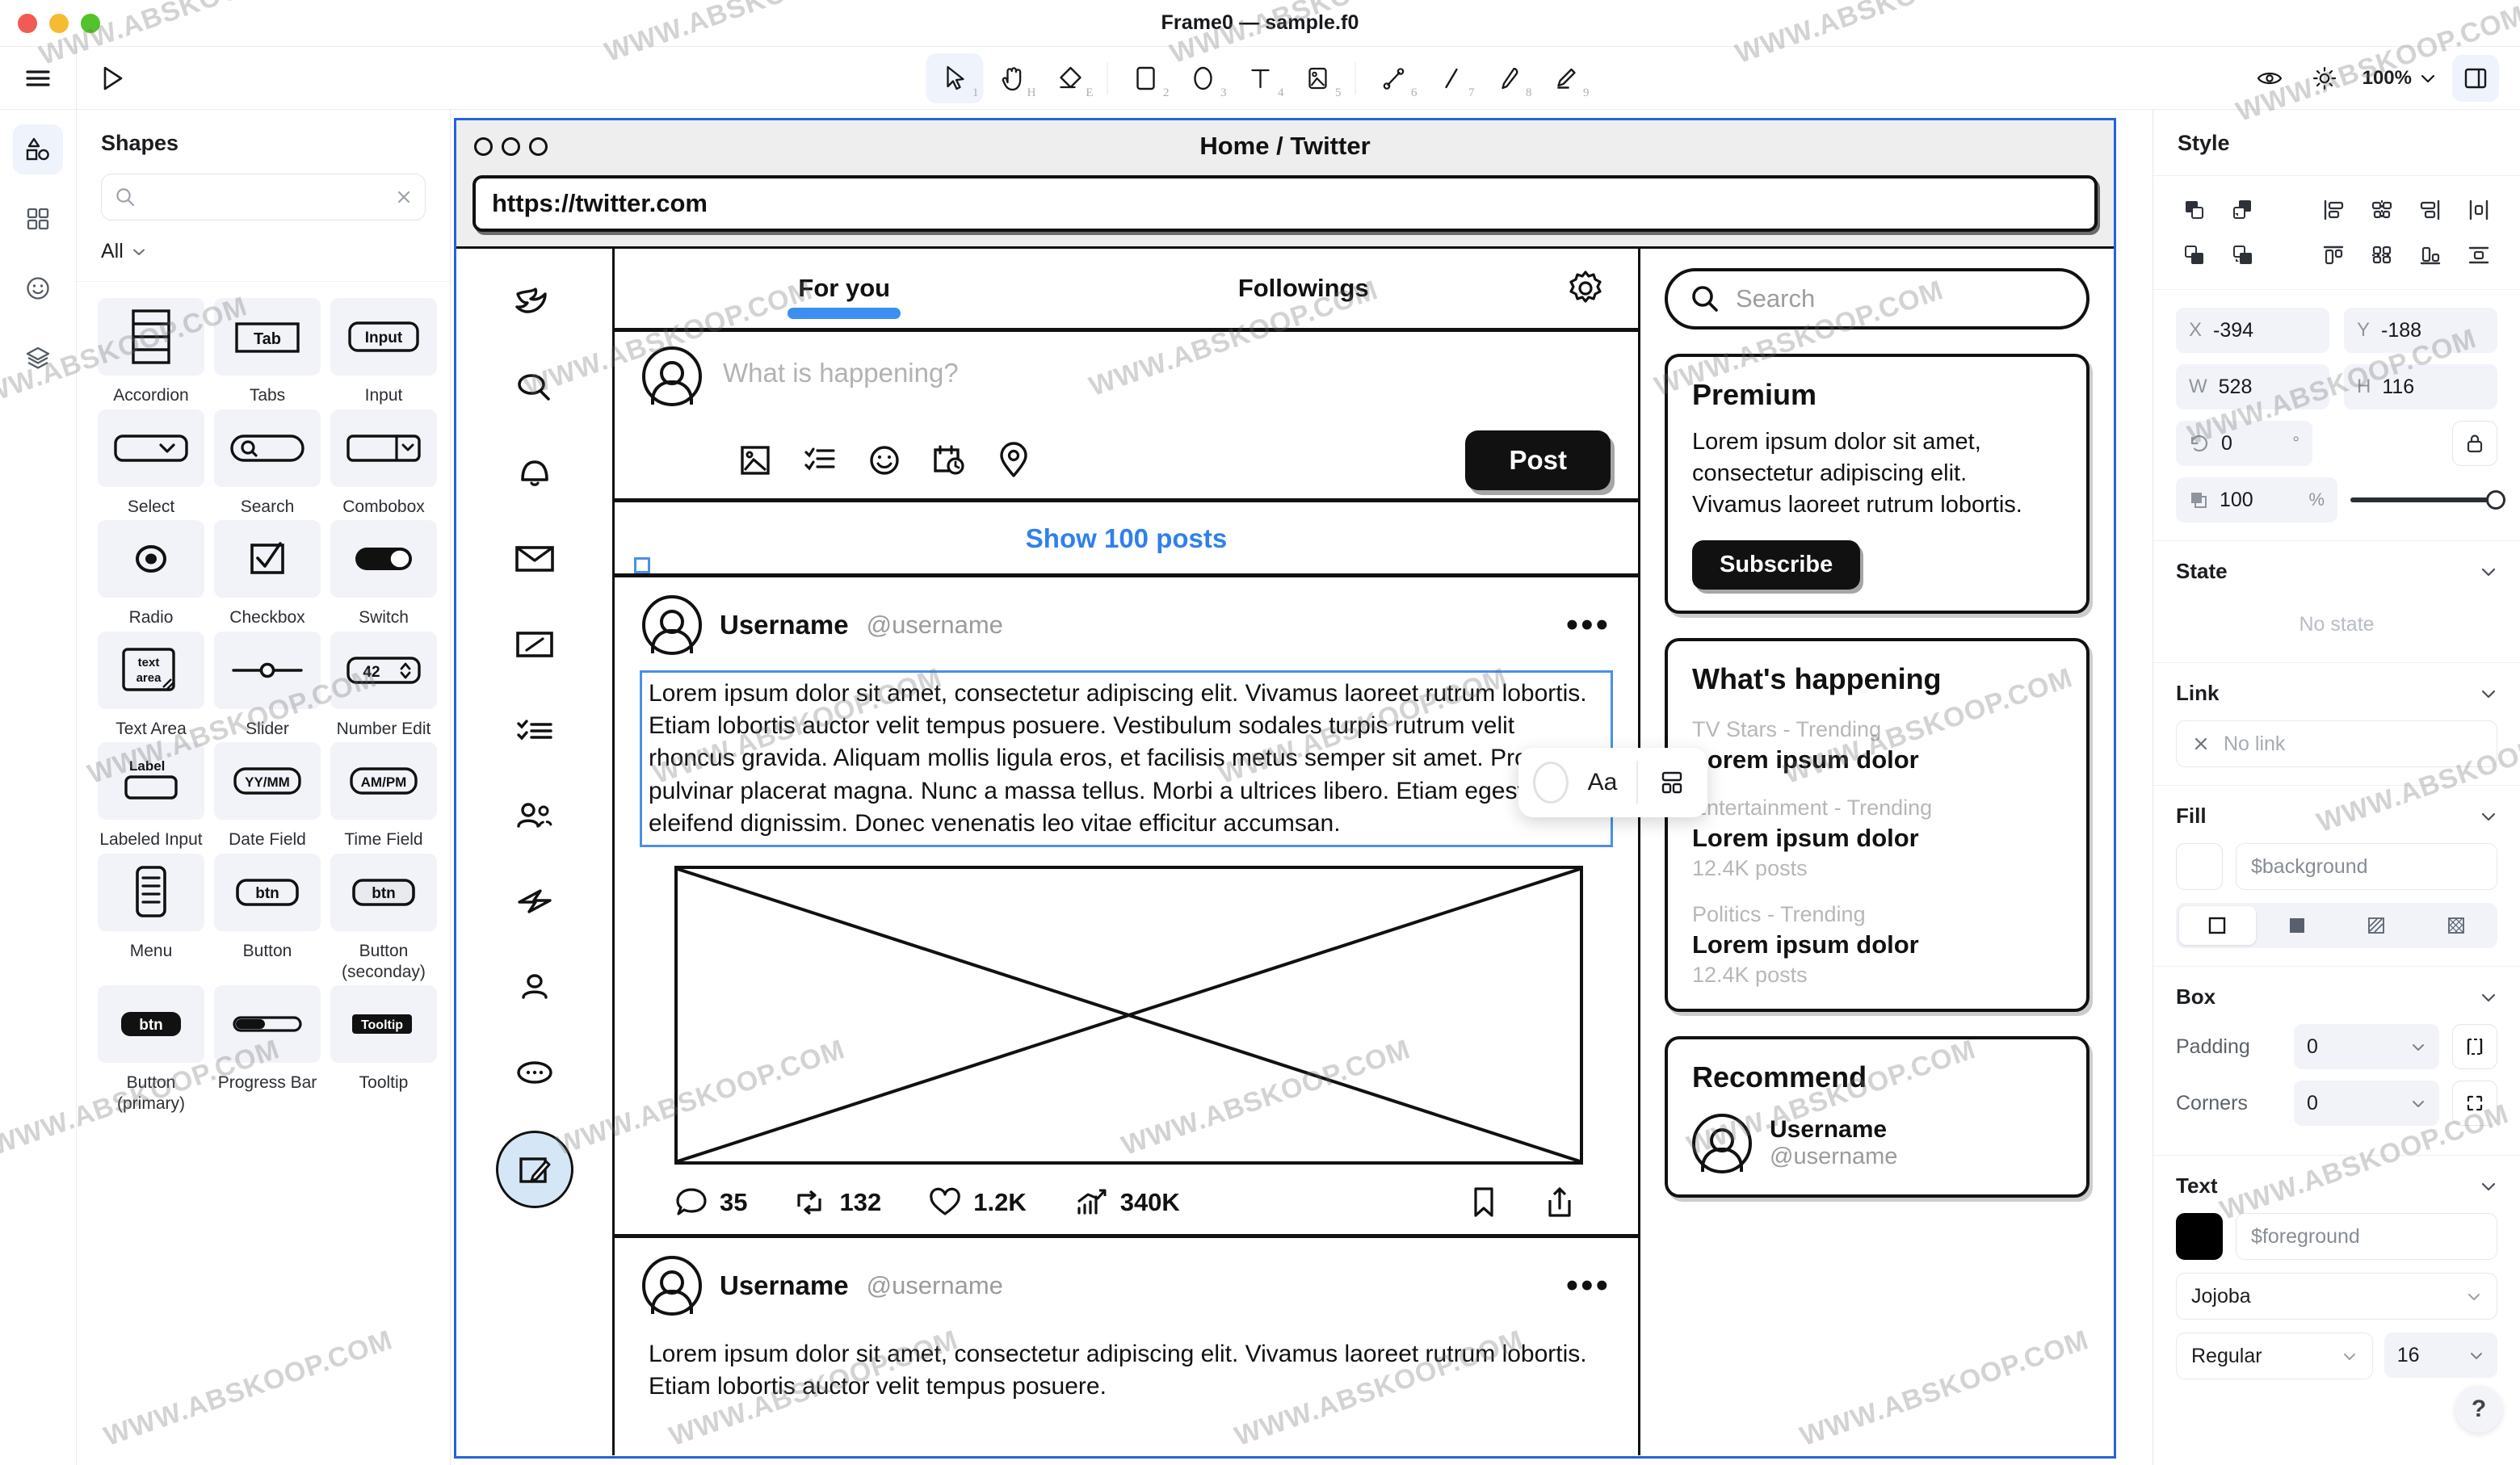  Describe the element at coordinates (267, 574) in the screenshot. I see `shape-item-checkbox: Checkbox` at that location.